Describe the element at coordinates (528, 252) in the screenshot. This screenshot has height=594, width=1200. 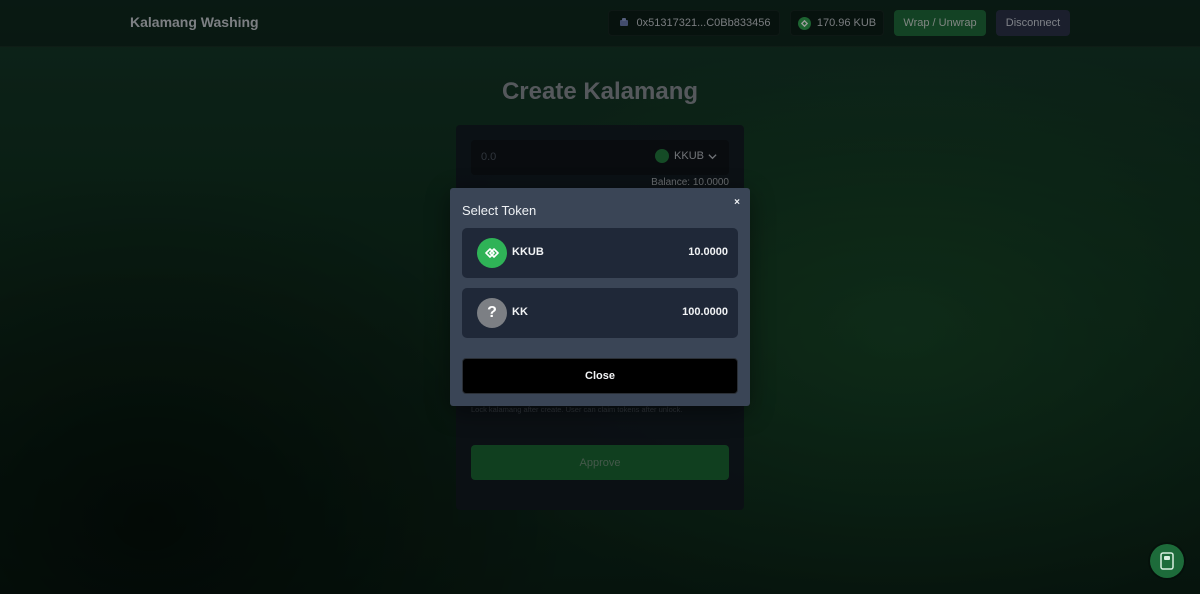
I see `token-symbol: KKUB` at that location.